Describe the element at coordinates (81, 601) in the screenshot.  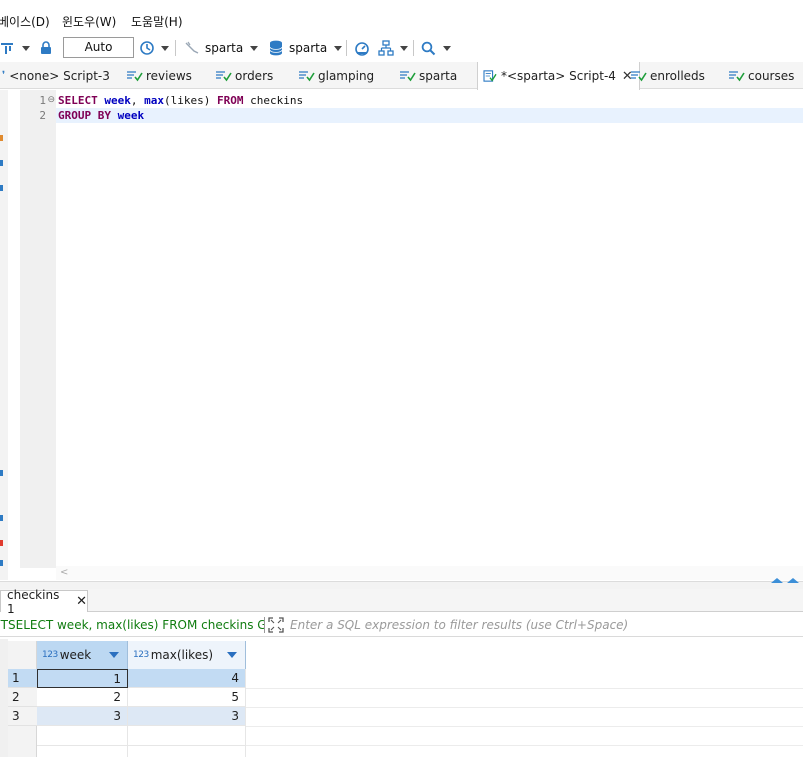
I see `close-icon: ✕` at that location.